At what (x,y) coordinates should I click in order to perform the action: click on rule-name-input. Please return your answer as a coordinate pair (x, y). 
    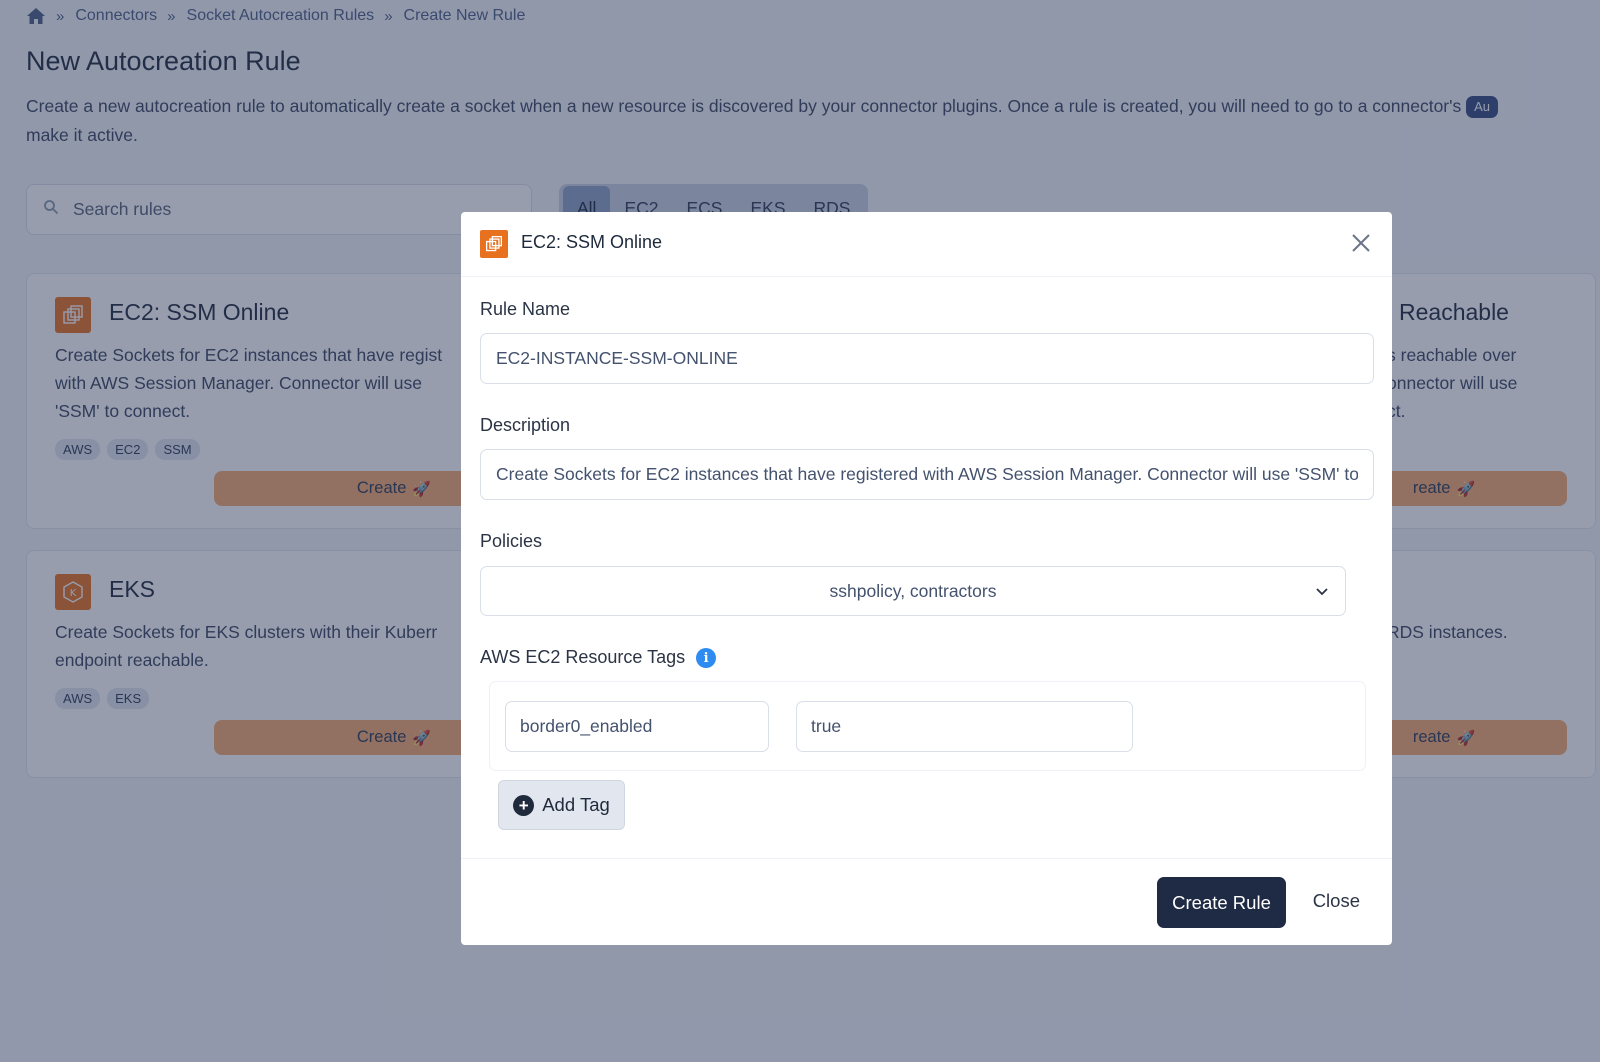
    Looking at the image, I should click on (927, 358).